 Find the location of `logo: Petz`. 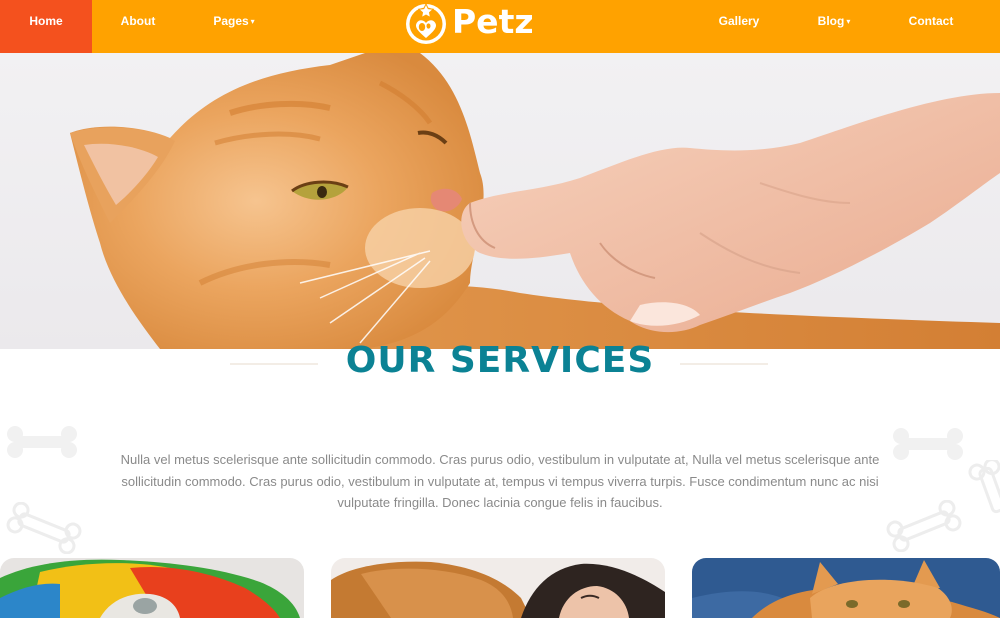

logo: Petz is located at coordinates (480, 23).